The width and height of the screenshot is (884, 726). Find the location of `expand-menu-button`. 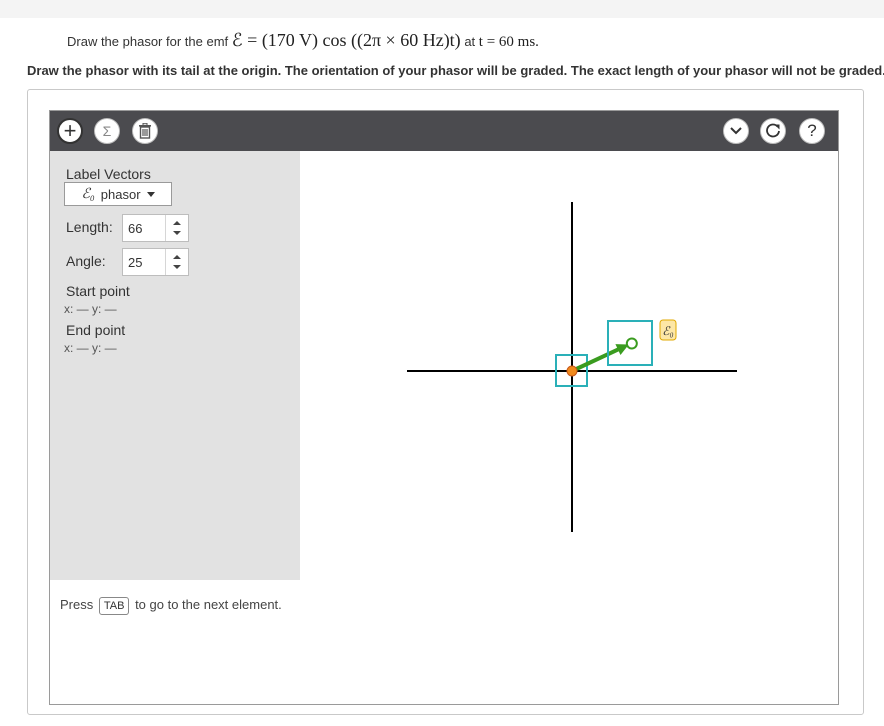

expand-menu-button is located at coordinates (736, 131).